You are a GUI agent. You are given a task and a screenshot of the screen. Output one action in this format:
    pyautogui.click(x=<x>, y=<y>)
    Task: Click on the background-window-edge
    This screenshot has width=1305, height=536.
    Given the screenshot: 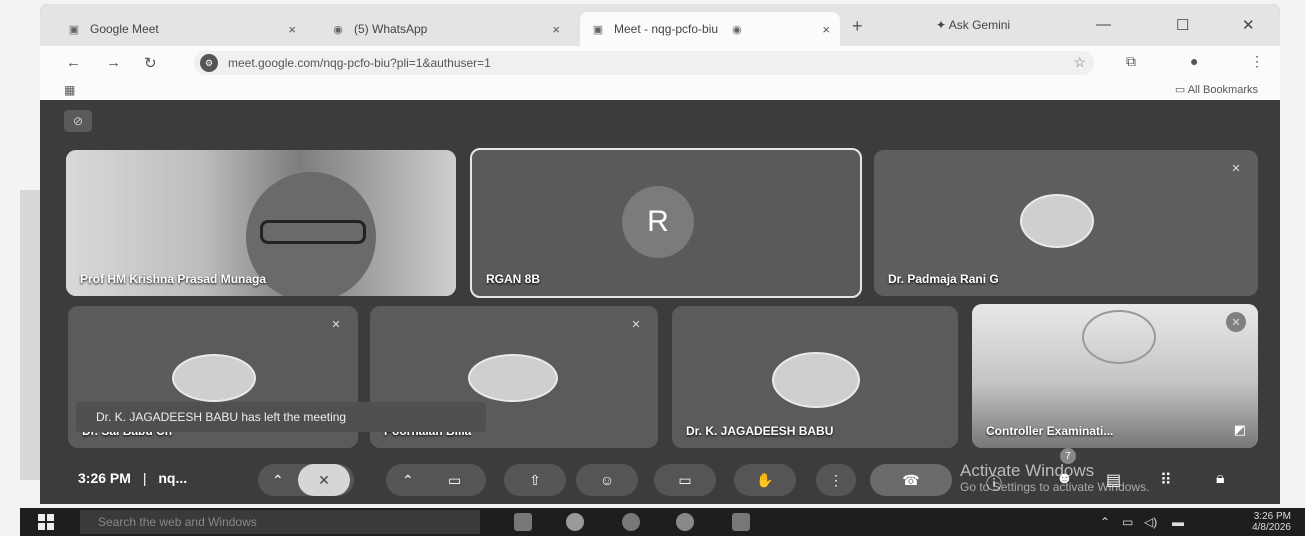 What is the action you would take?
    pyautogui.click(x=30, y=335)
    